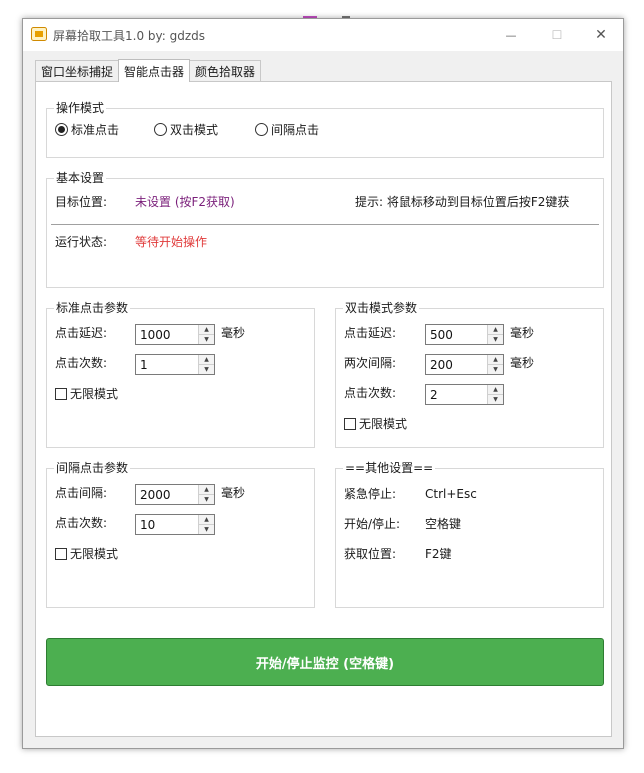 The image size is (644, 773). I want to click on interval-gap-unit: 毫秒, so click(233, 493).